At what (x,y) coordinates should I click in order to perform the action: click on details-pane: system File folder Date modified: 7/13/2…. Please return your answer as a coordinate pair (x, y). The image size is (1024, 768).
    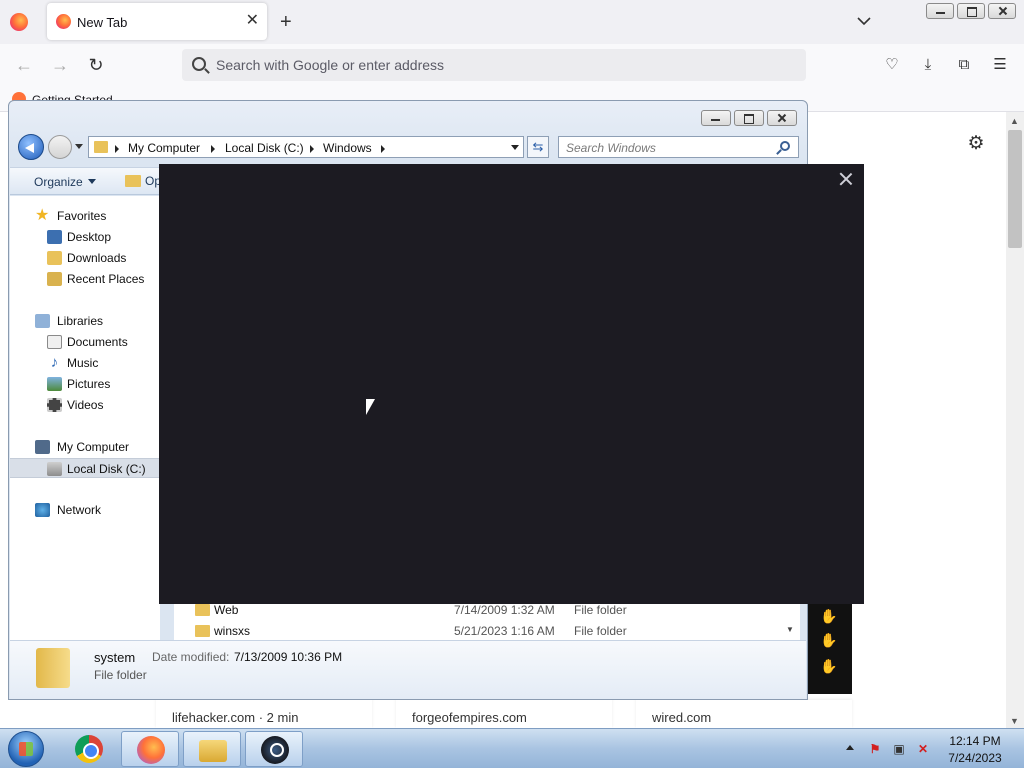
    Looking at the image, I should click on (408, 669).